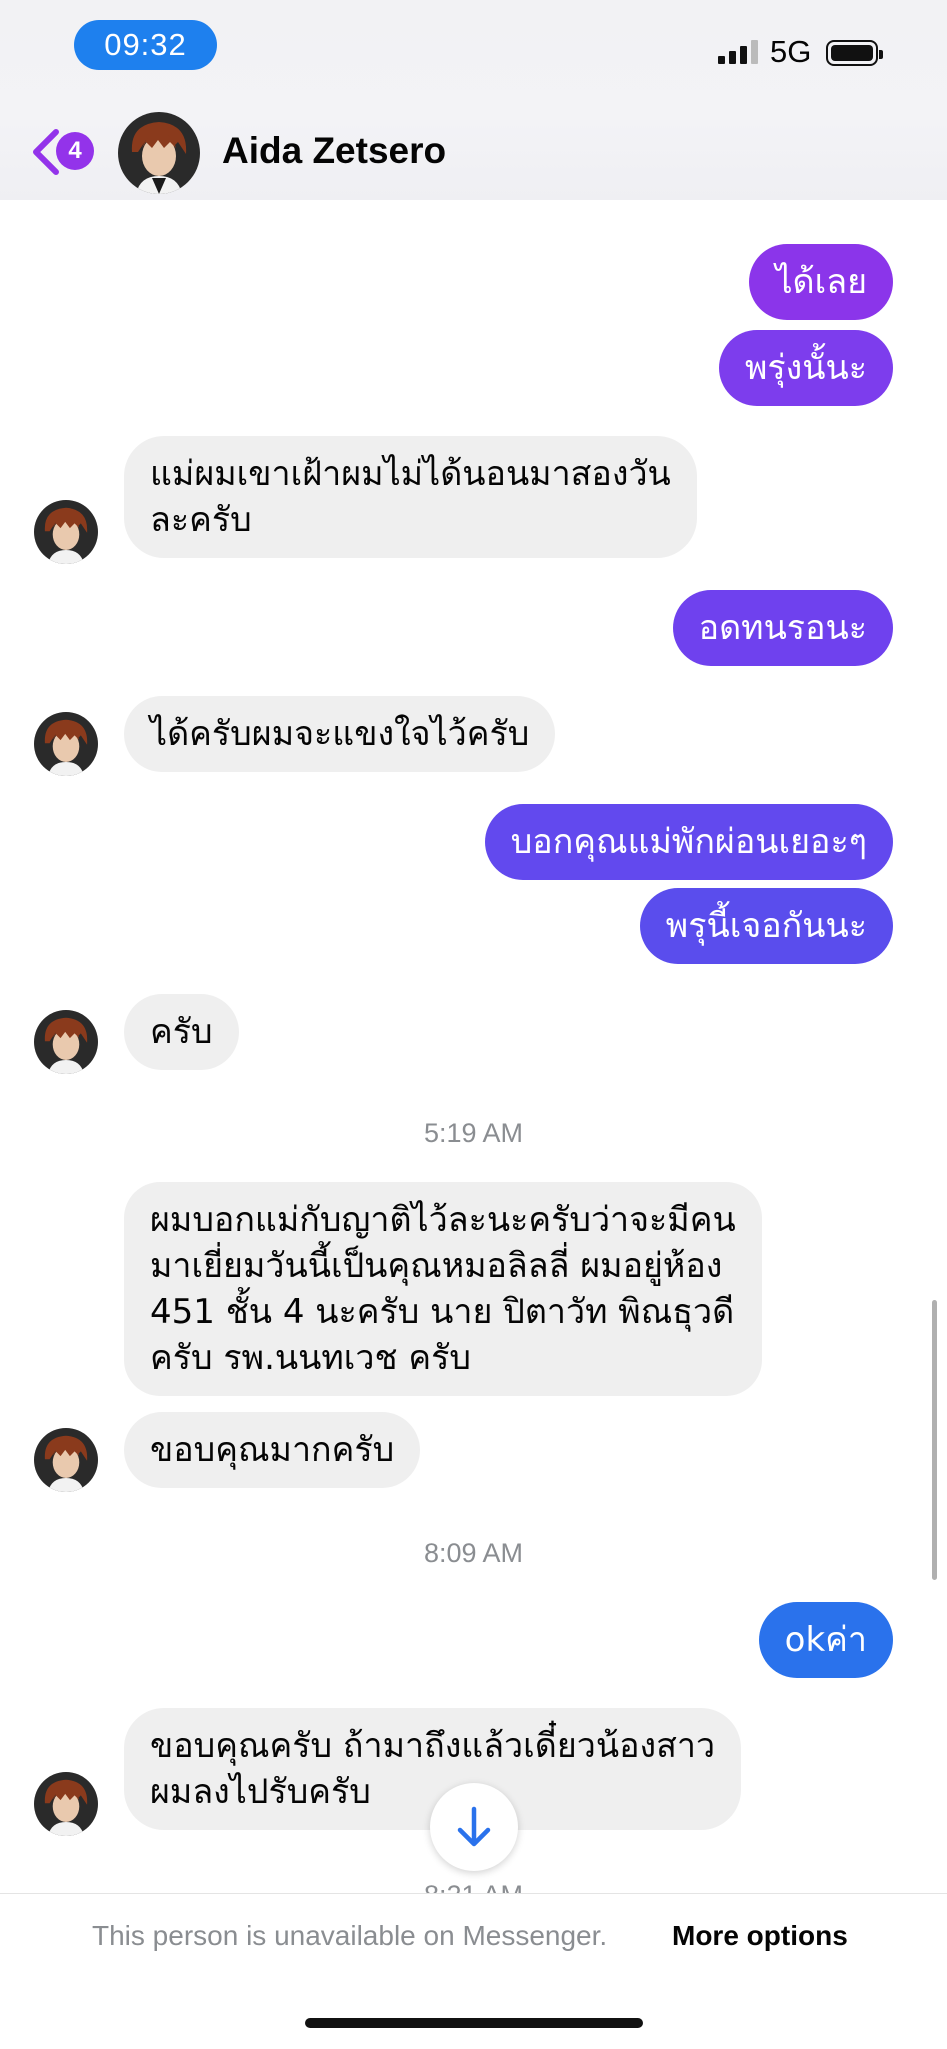  I want to click on home-indicator, so click(474, 2023).